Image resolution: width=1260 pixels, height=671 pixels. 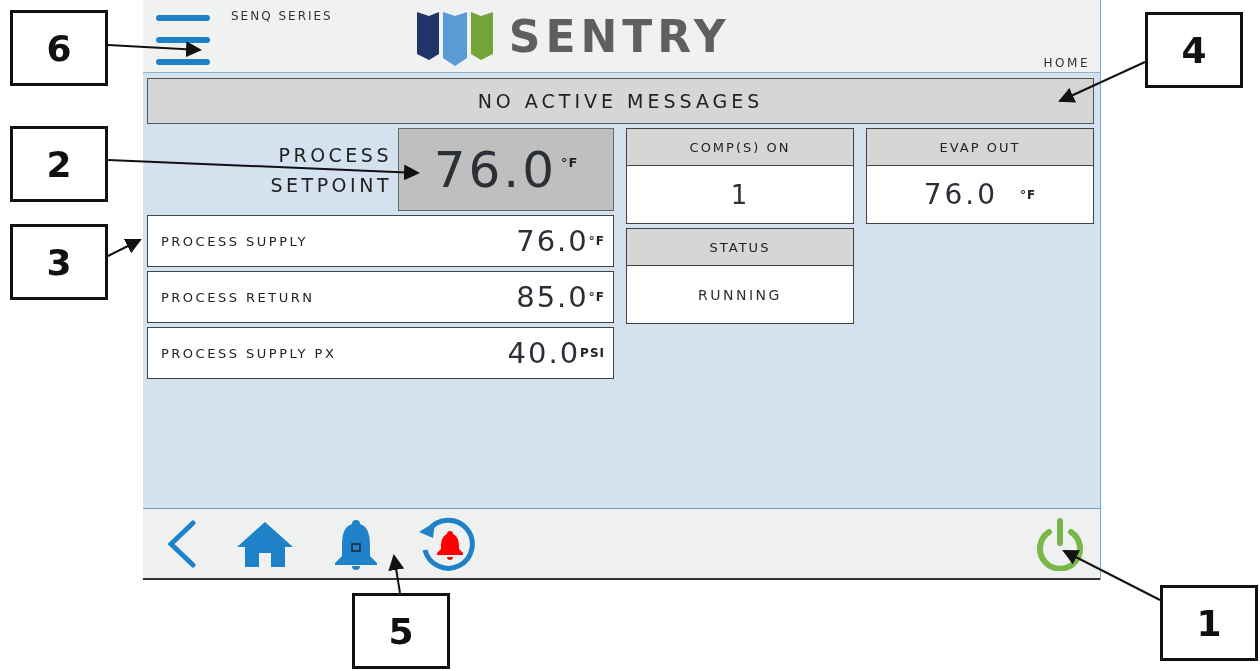 I want to click on reading-value: 40.0, so click(x=544, y=353).